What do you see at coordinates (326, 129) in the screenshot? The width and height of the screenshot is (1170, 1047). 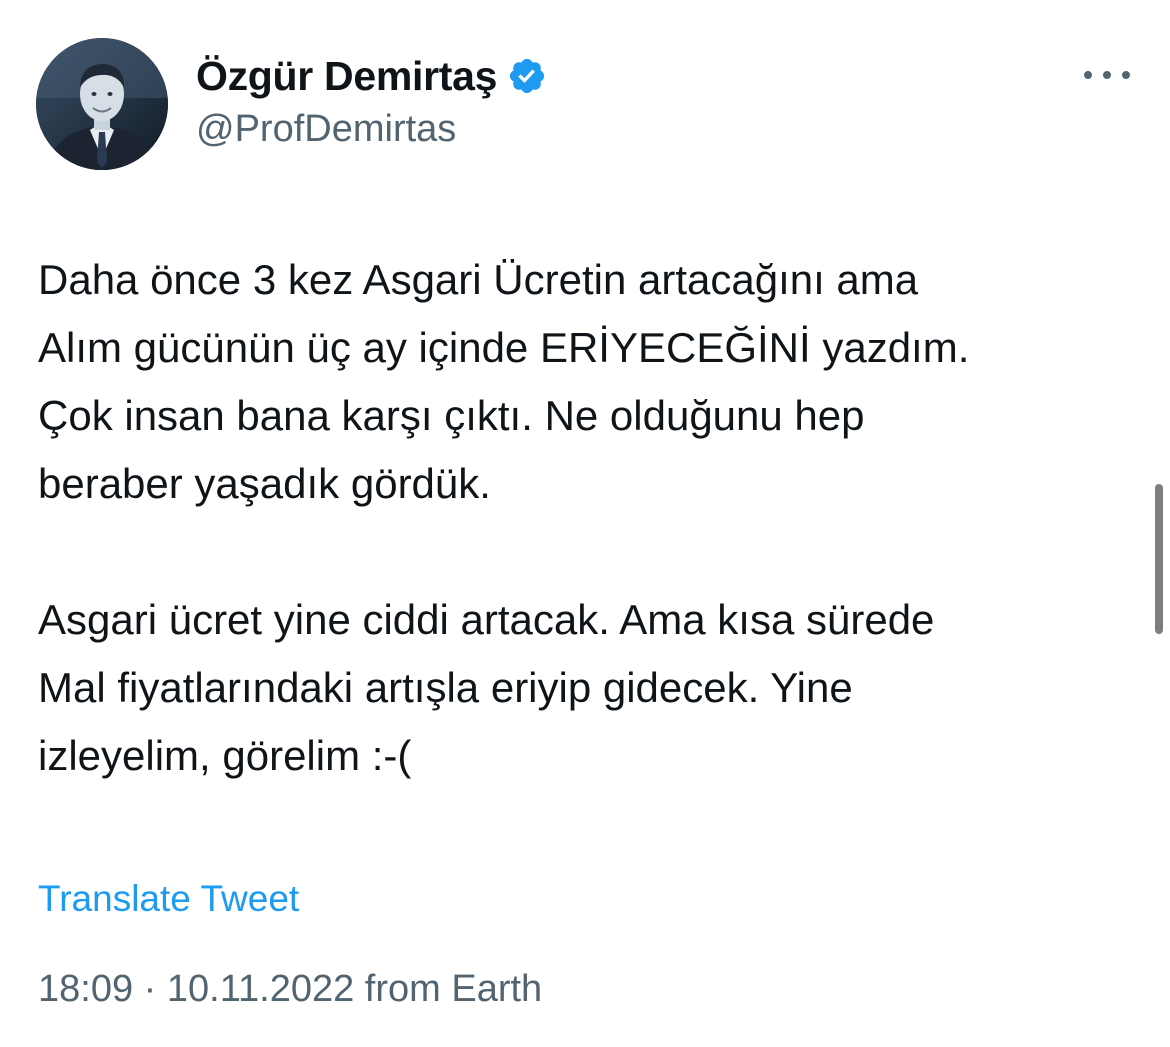 I see `author-handle: @ProfDemirtas` at bounding box center [326, 129].